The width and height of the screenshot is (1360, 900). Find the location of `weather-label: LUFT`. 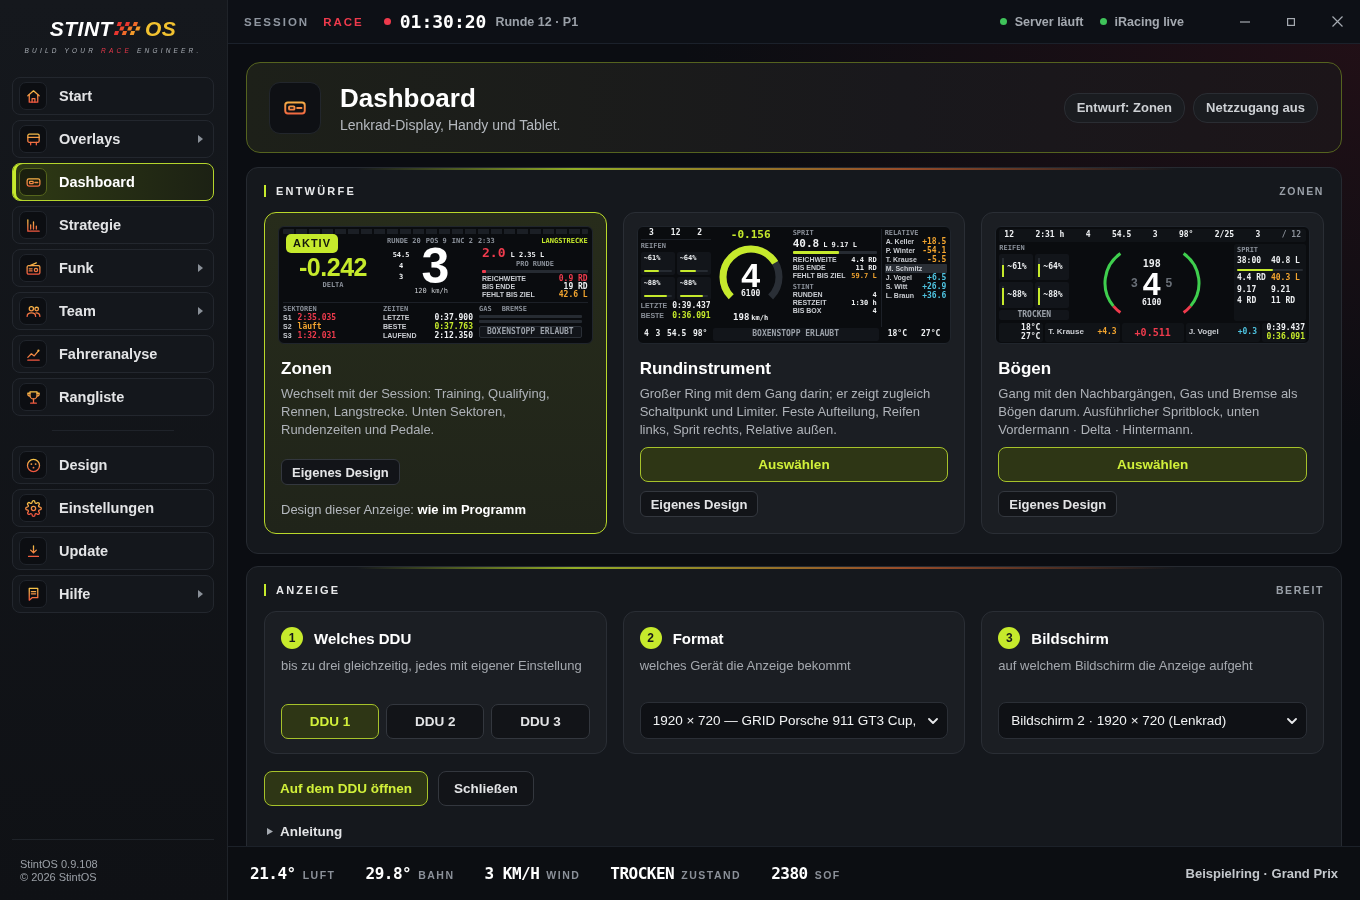

weather-label: LUFT is located at coordinates (319, 875).